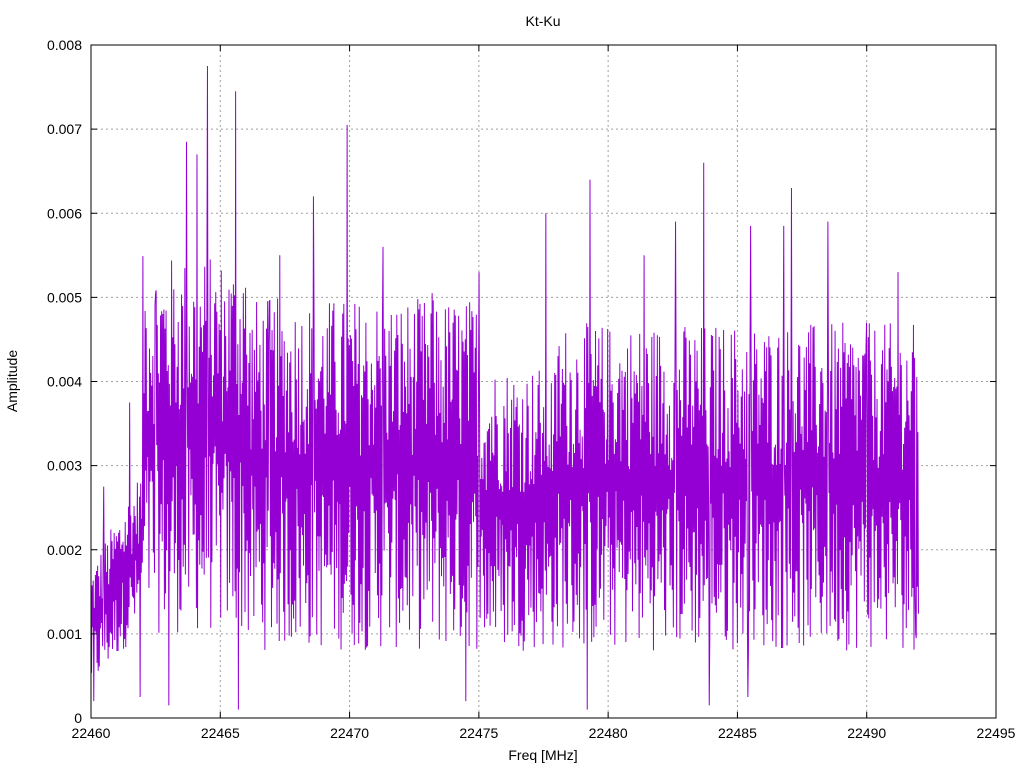  Describe the element at coordinates (64, 45) in the screenshot. I see `y-tick-label: 0.008` at that location.